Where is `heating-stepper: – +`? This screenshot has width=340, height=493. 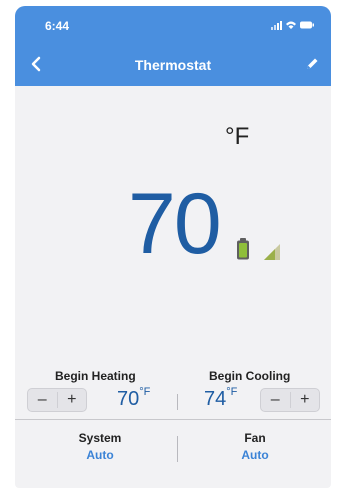 heating-stepper: – + is located at coordinates (57, 400).